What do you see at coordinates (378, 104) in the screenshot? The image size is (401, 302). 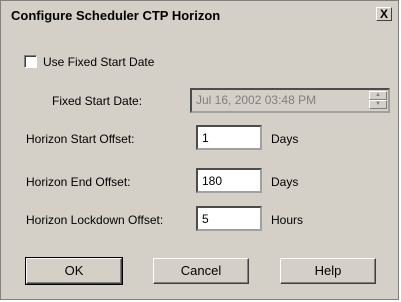 I see `spin-down-icon: ▼` at bounding box center [378, 104].